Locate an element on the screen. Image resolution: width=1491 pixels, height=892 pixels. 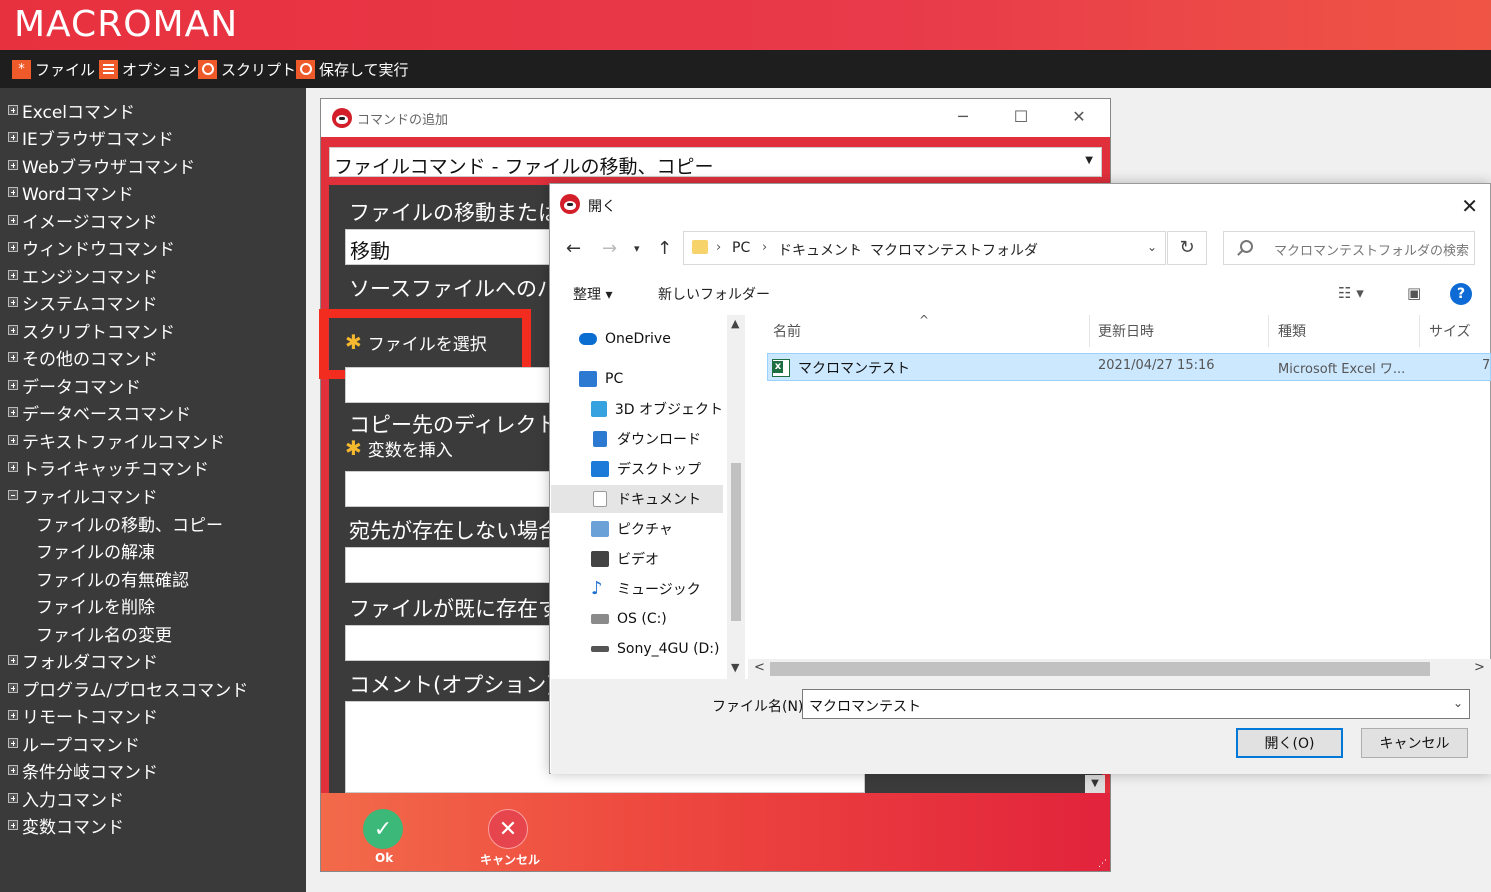
tree-file-unzip: ファイルの解凍 is located at coordinates (95, 550).